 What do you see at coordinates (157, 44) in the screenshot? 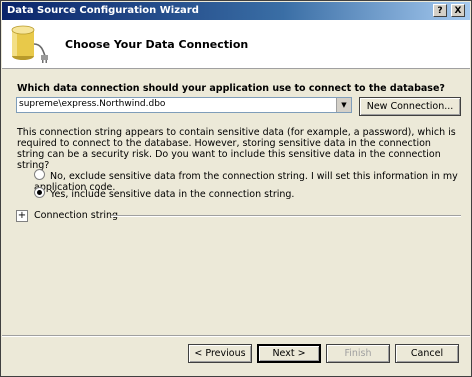
I see `page-heading: Choose Your Data Connection` at bounding box center [157, 44].